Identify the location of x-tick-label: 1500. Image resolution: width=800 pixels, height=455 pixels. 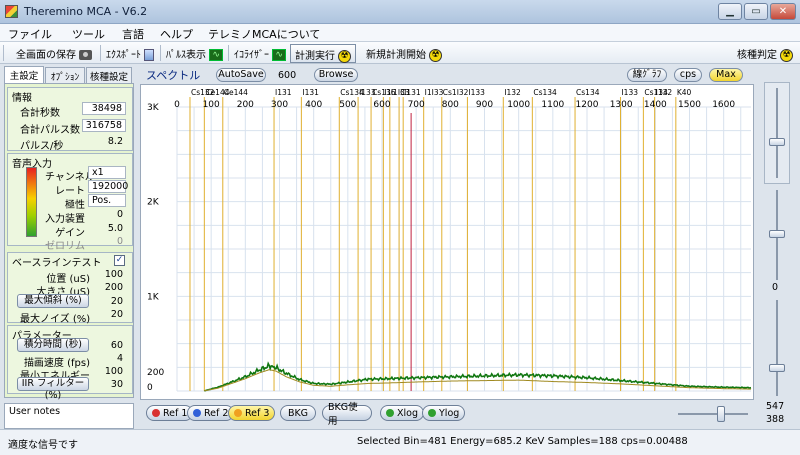
(689, 105).